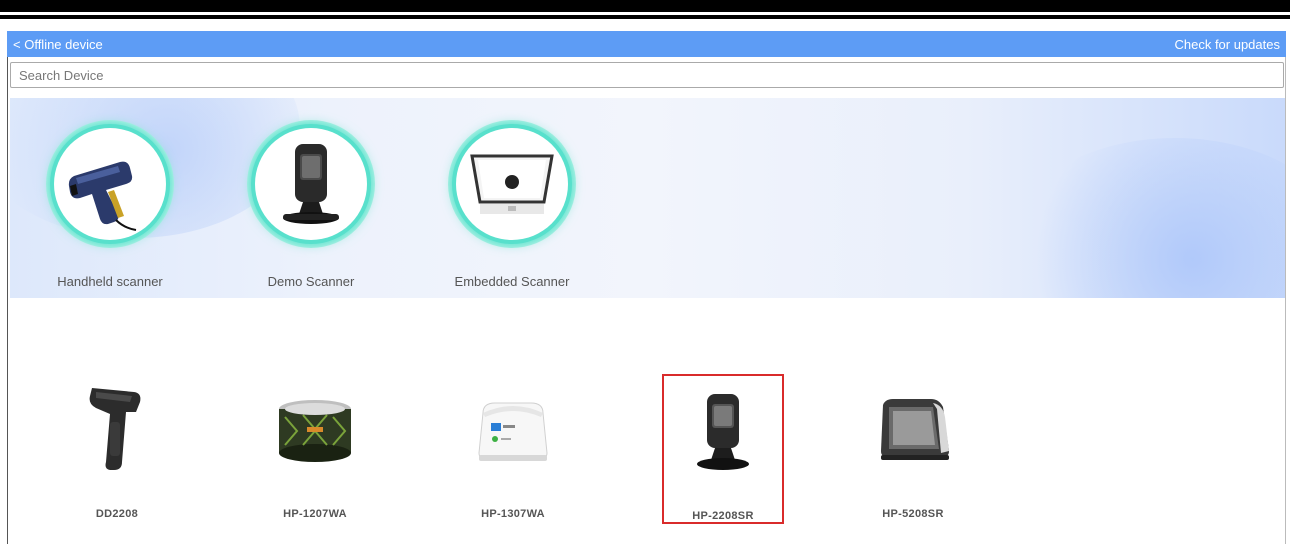 The height and width of the screenshot is (544, 1290). I want to click on banner-decoration-right, so click(1145, 218).